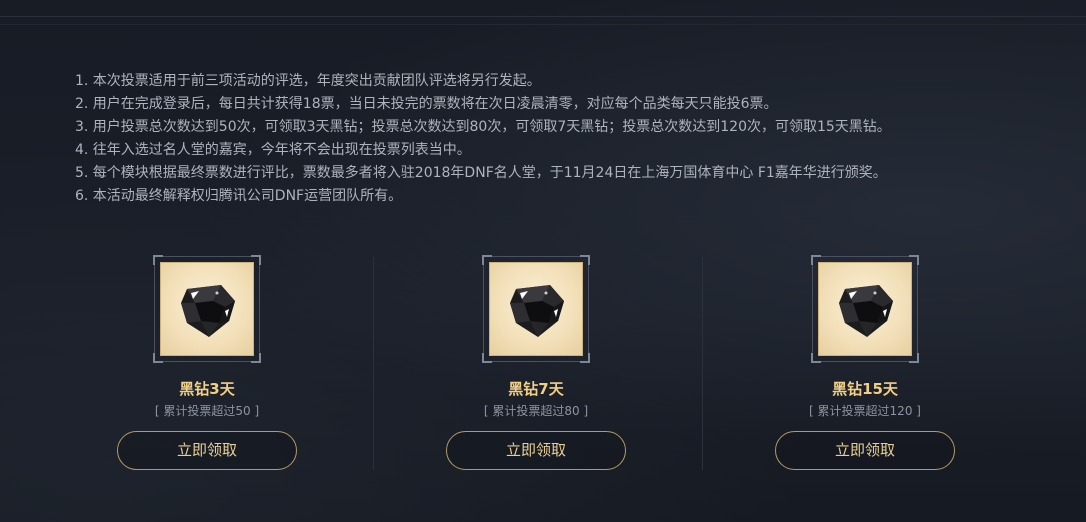 Image resolution: width=1086 pixels, height=522 pixels. What do you see at coordinates (865, 389) in the screenshot?
I see `reward-name: 黑钻15天` at bounding box center [865, 389].